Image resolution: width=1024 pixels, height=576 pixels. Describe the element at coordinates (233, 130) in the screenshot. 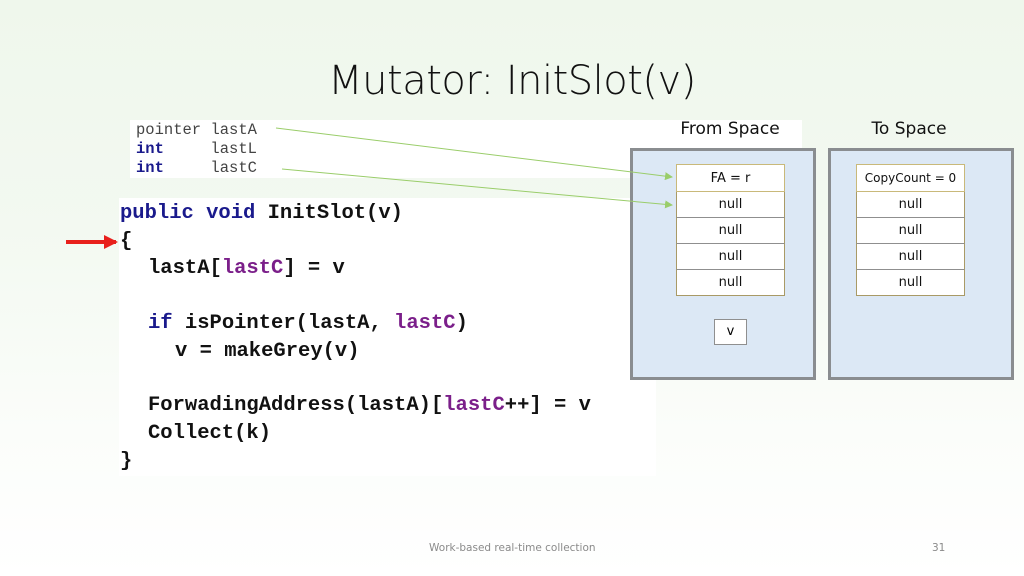

I see `decl-name: lastA` at that location.